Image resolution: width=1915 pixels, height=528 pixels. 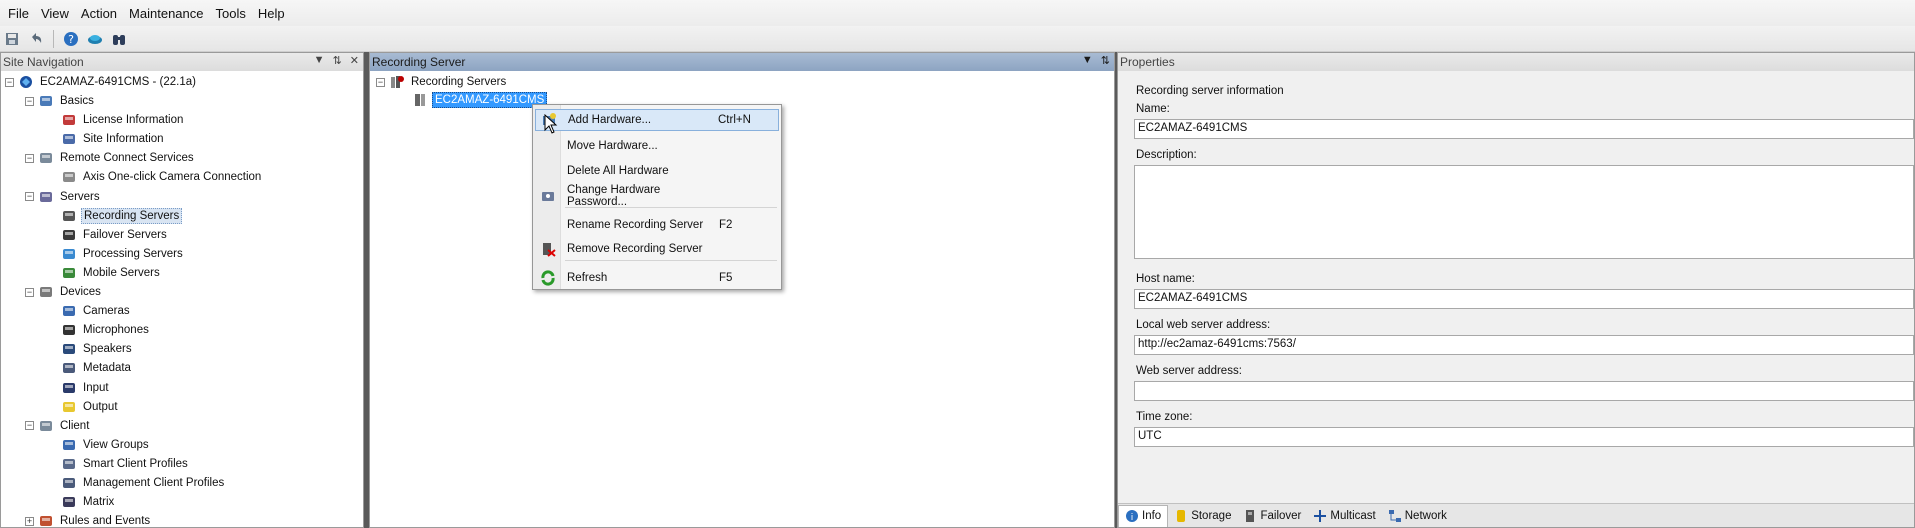 What do you see at coordinates (18, 13) in the screenshot?
I see `menu-file: File` at bounding box center [18, 13].